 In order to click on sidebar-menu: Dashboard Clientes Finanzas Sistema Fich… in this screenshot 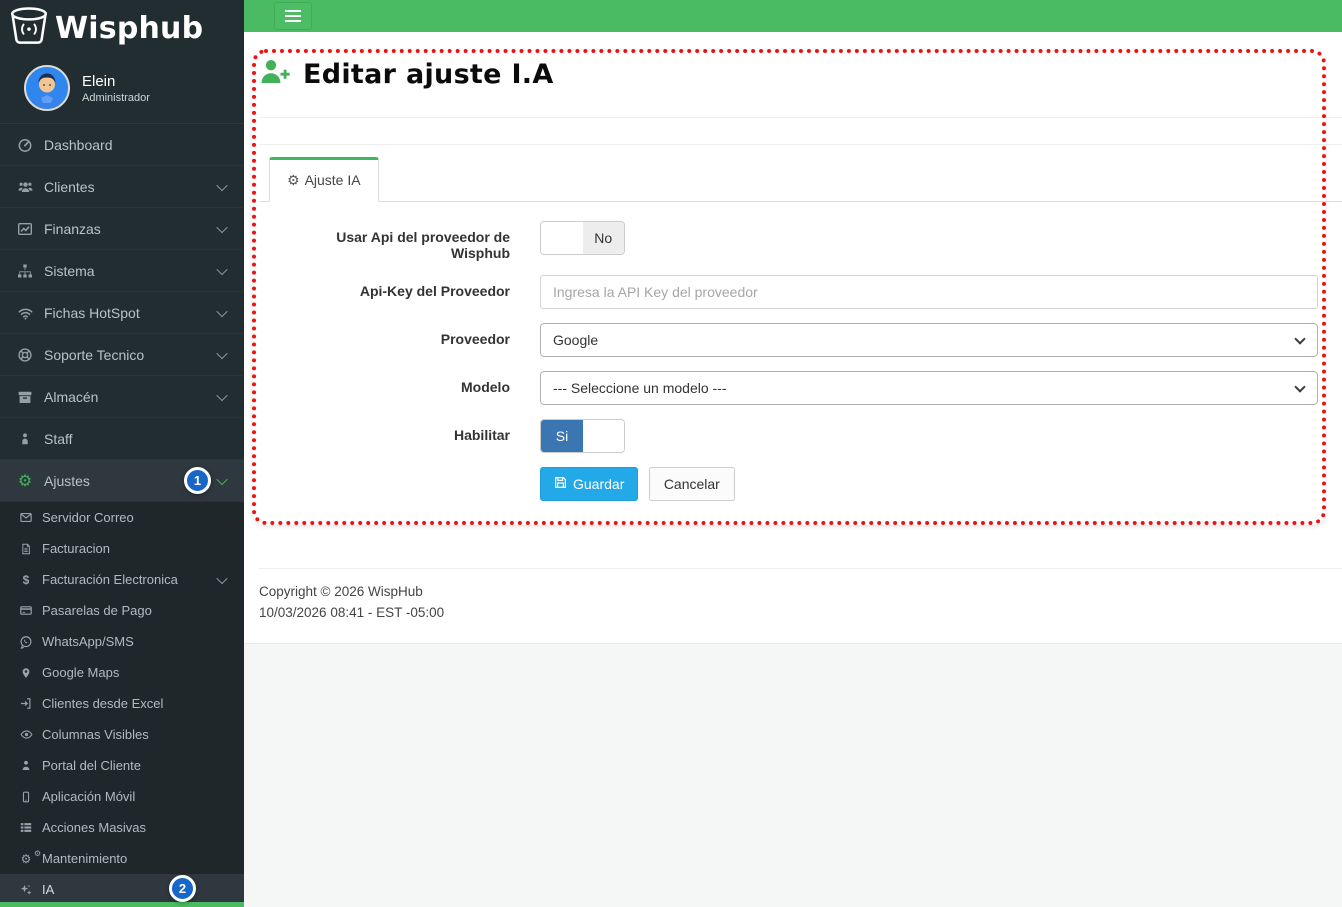, I will do `click(122, 313)`.